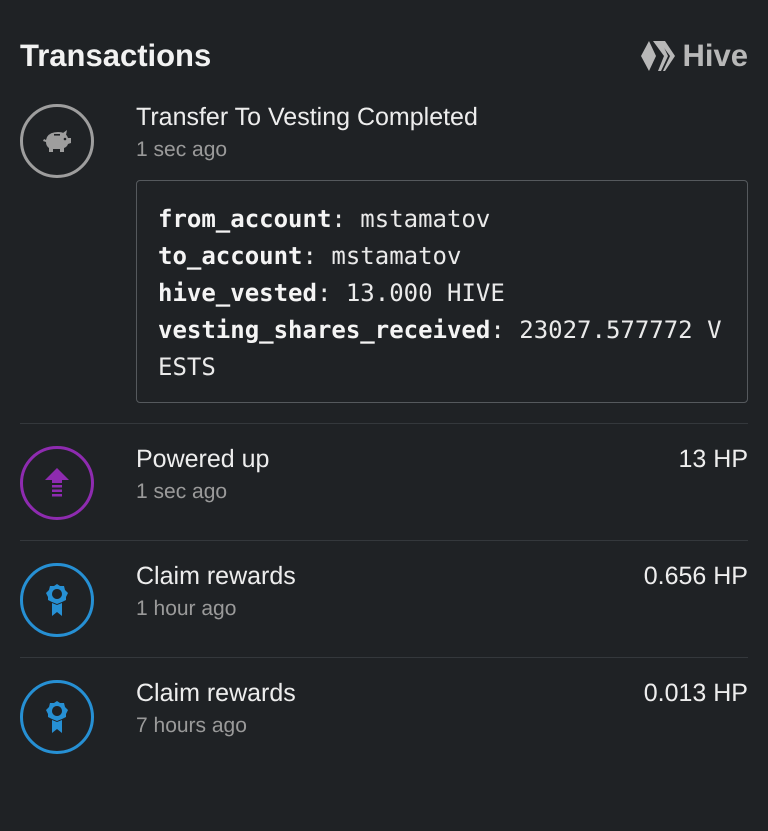 The image size is (768, 831). What do you see at coordinates (384, 715) in the screenshot?
I see `transaction-row: Claim rewards 0.013 HP 7 hours ago` at bounding box center [384, 715].